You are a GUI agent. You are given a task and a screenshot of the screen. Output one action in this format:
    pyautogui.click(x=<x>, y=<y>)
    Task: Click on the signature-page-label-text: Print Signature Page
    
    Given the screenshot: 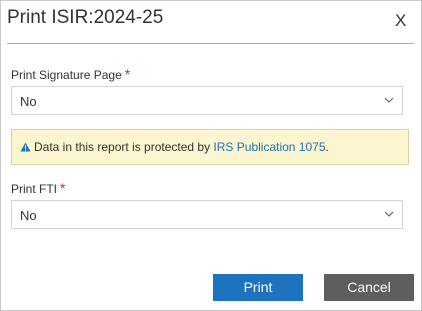 What is the action you would take?
    pyautogui.click(x=66, y=75)
    